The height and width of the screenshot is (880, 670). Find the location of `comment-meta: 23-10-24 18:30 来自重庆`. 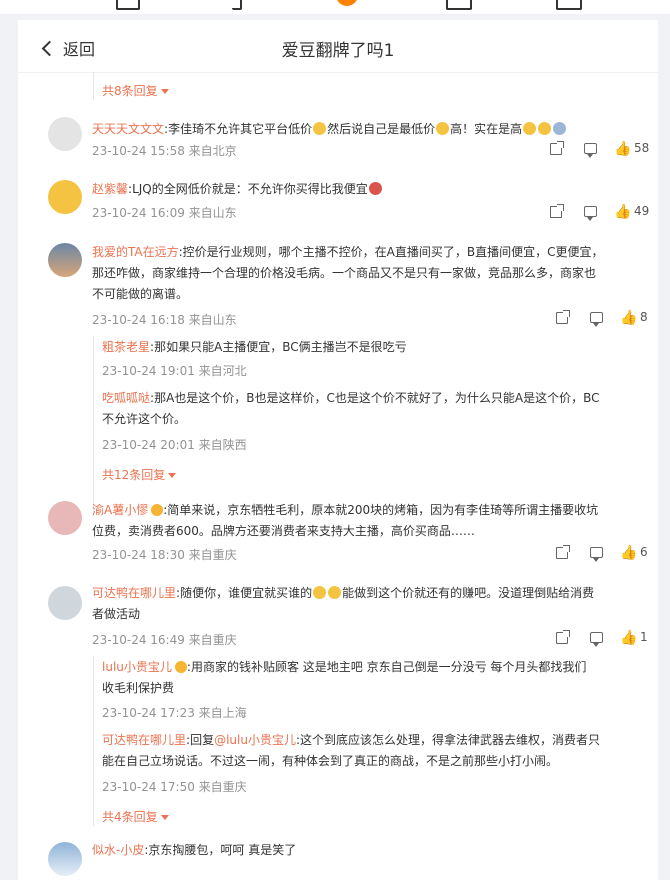

comment-meta: 23-10-24 18:30 来自重庆 is located at coordinates (164, 555).